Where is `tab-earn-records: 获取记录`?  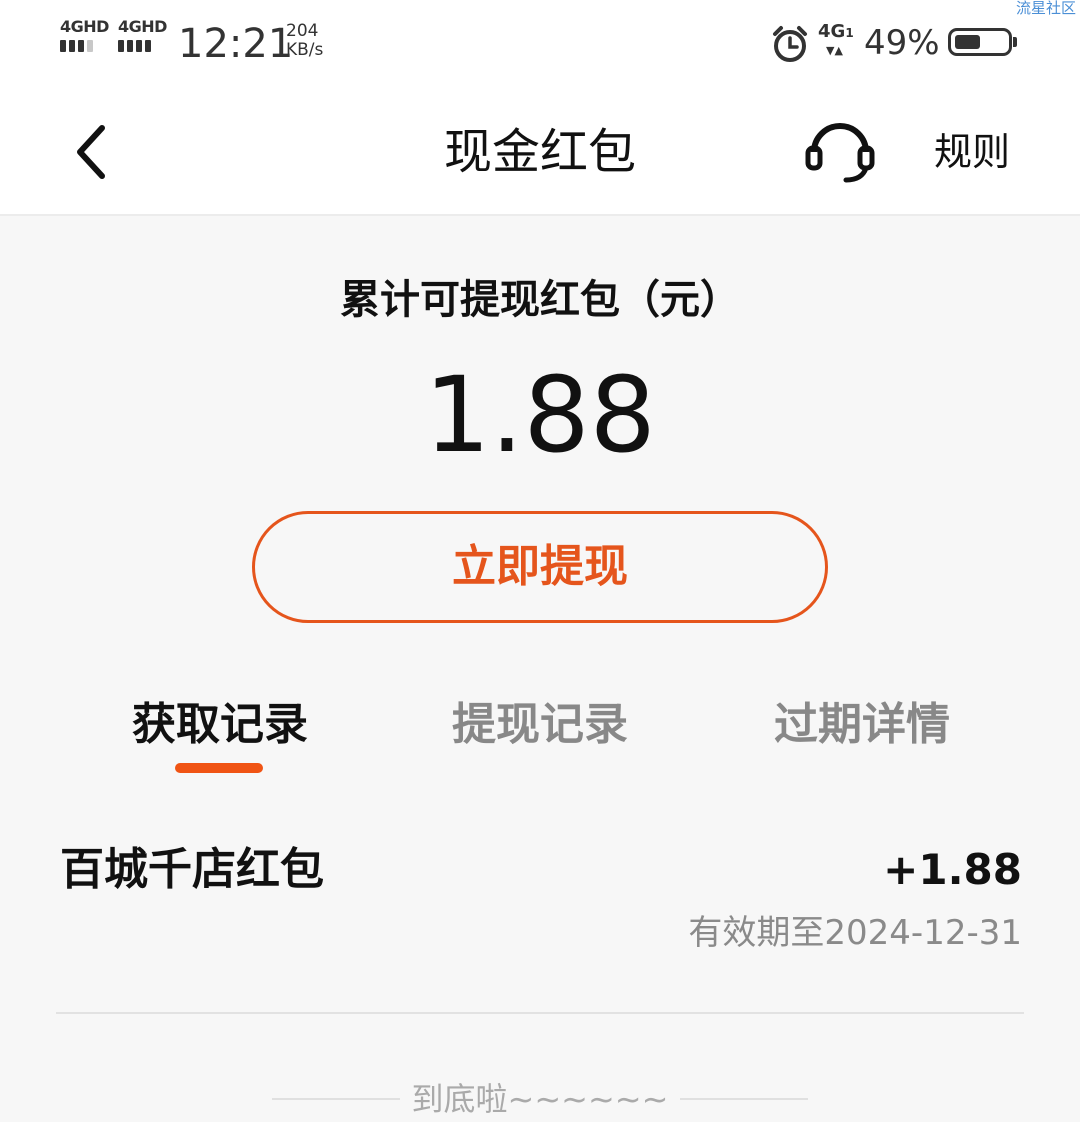 tab-earn-records: 获取记录 is located at coordinates (220, 725).